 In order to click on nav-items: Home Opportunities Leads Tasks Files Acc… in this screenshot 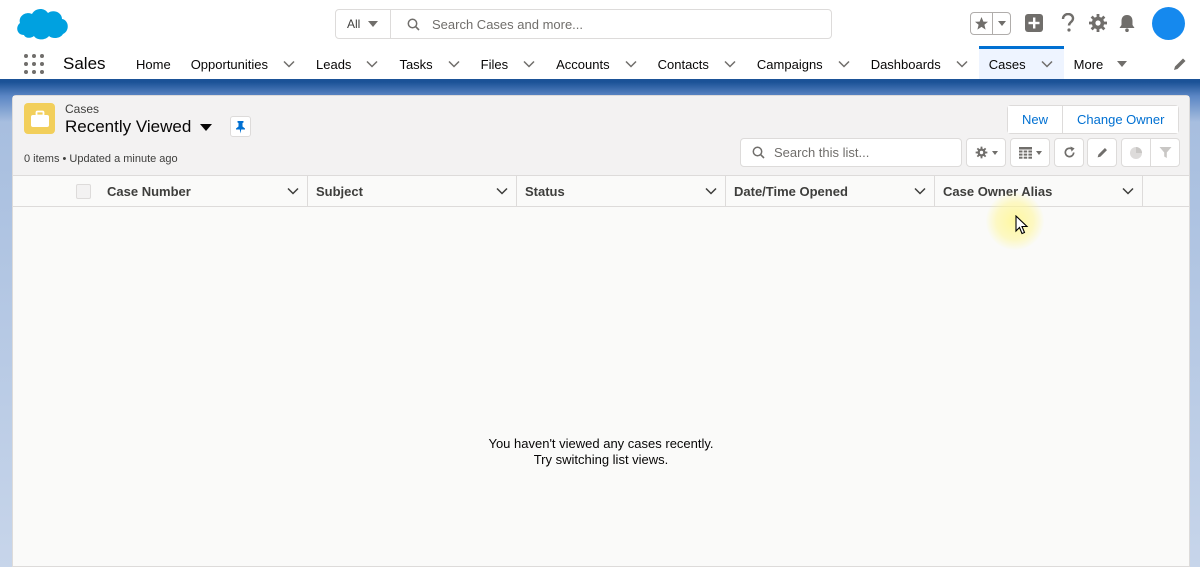, I will do `click(631, 62)`.